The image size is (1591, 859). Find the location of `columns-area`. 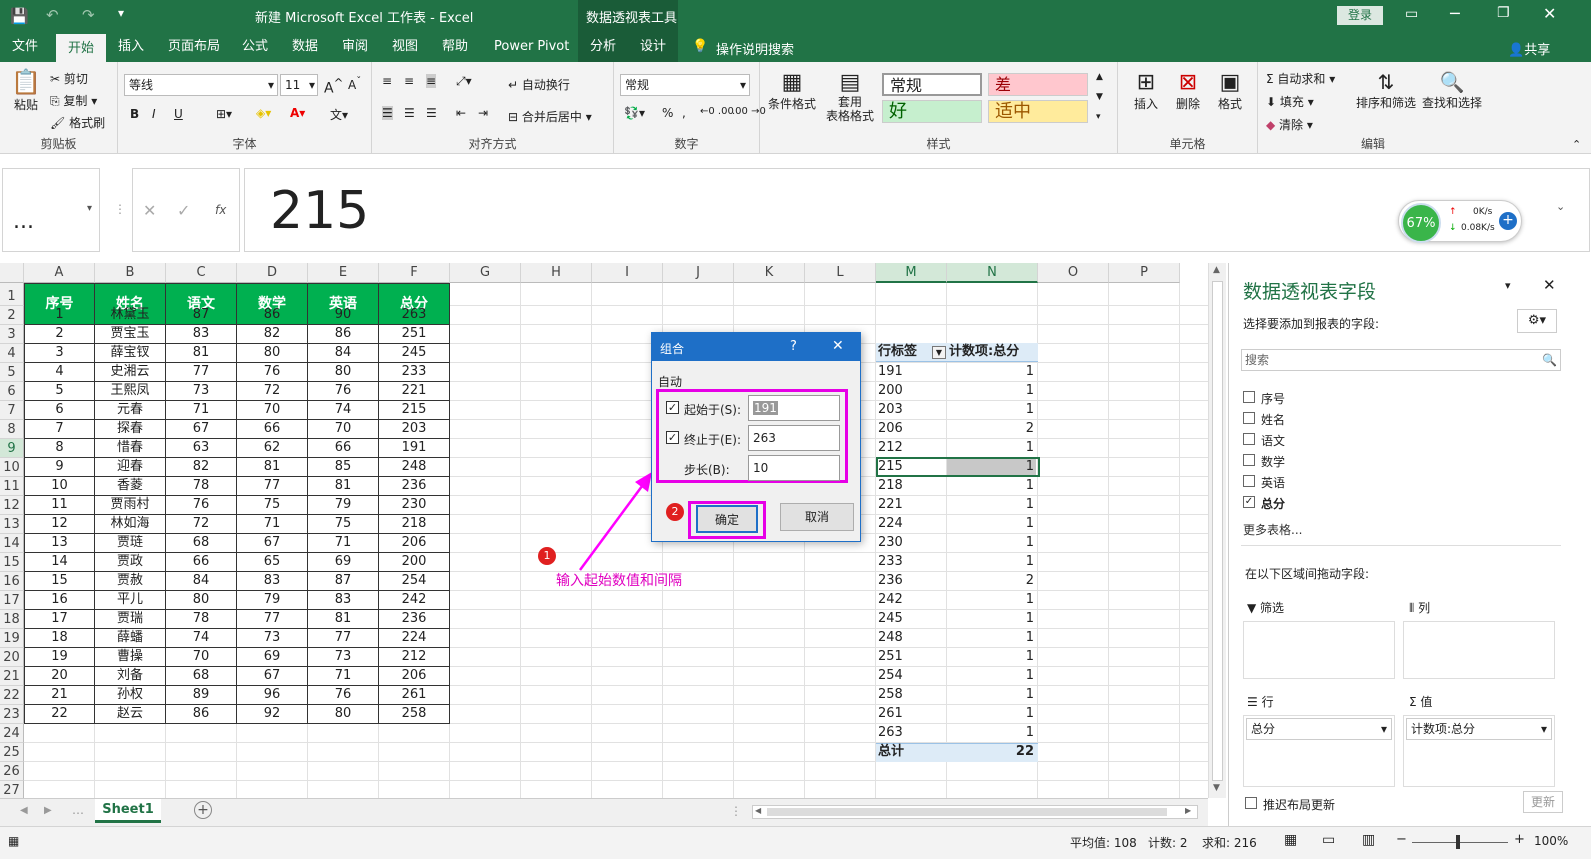

columns-area is located at coordinates (1479, 650).